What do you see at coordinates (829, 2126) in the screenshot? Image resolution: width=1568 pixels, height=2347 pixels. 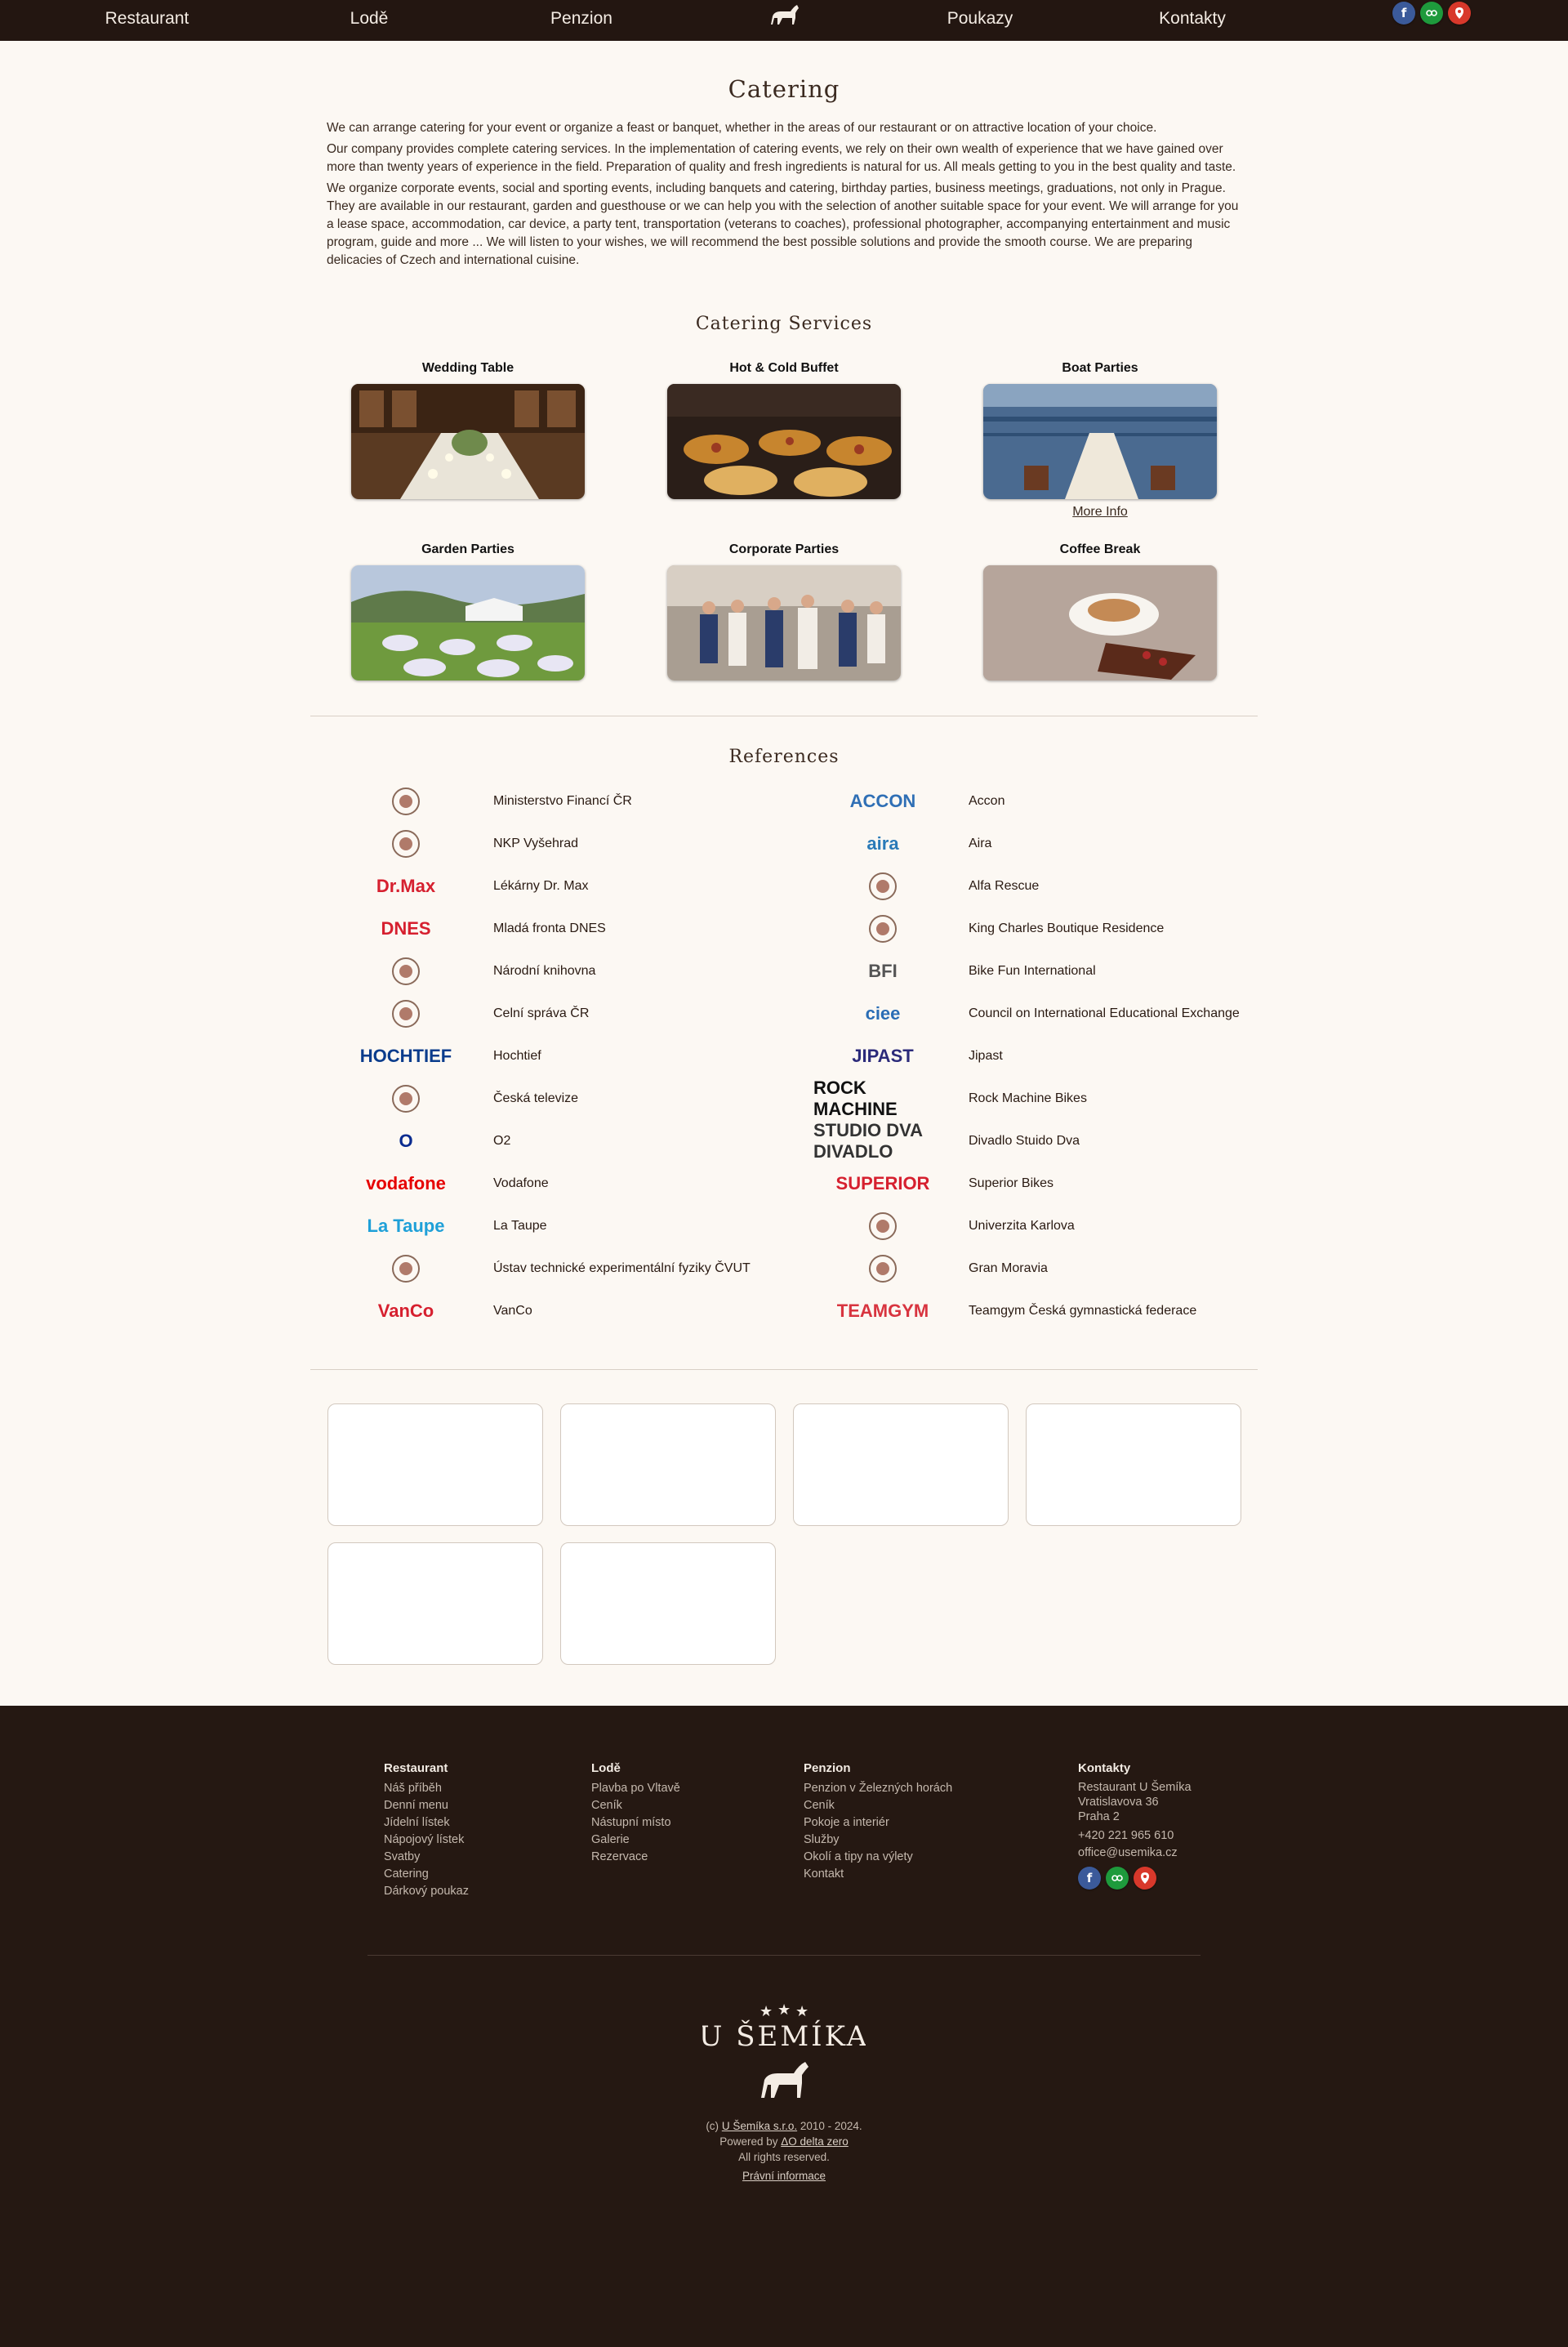 I see `copyright-years: 2010 - 2024.` at bounding box center [829, 2126].